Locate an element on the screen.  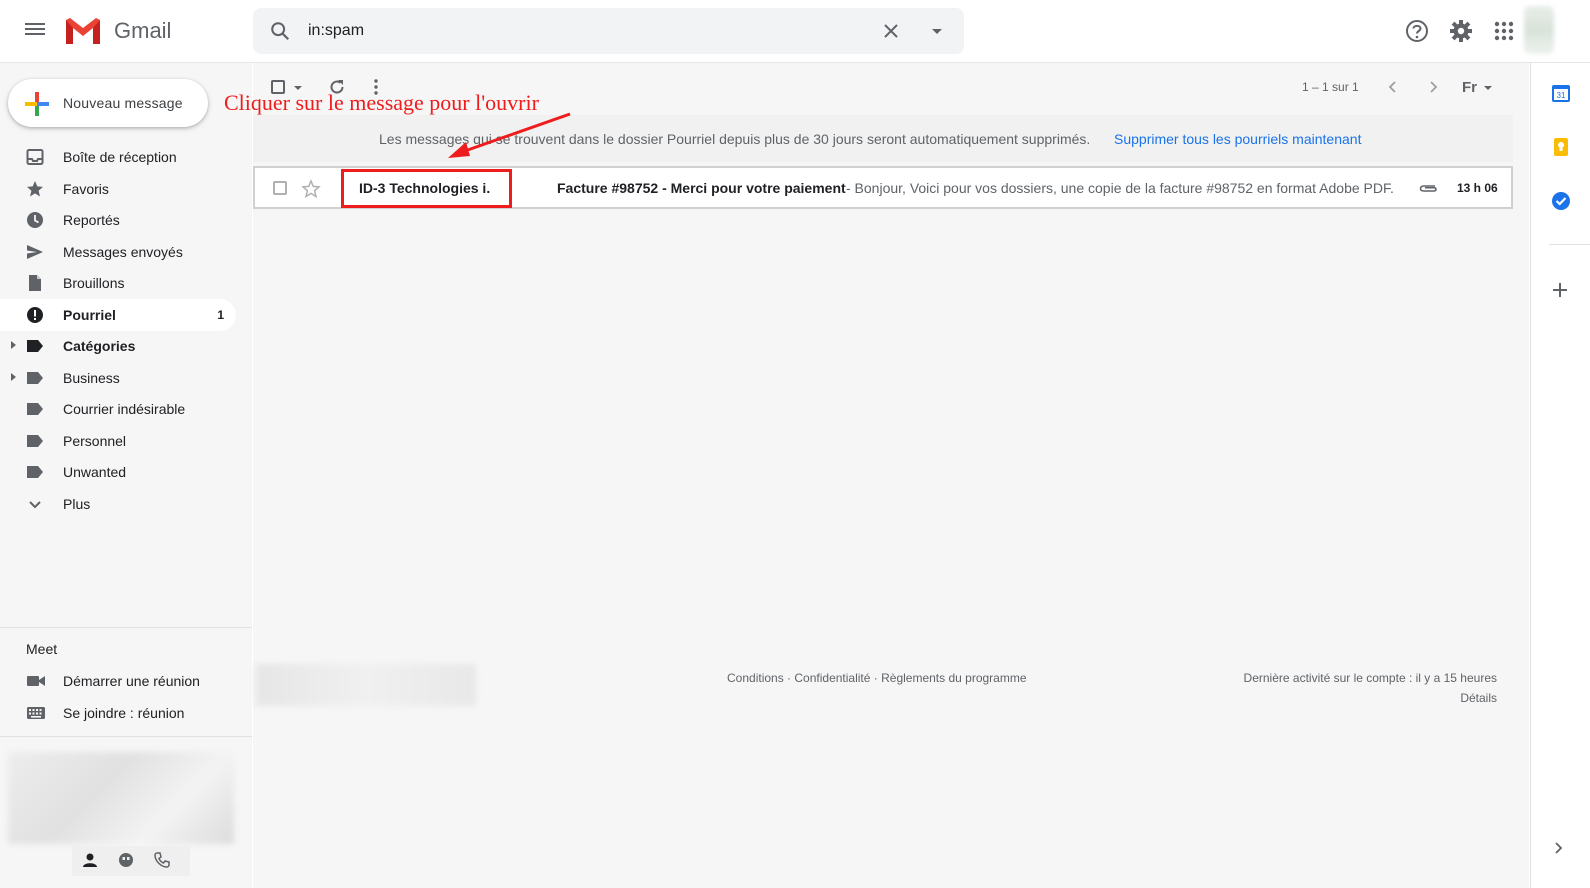
chevron-left-icon is located at coordinates (1393, 87).